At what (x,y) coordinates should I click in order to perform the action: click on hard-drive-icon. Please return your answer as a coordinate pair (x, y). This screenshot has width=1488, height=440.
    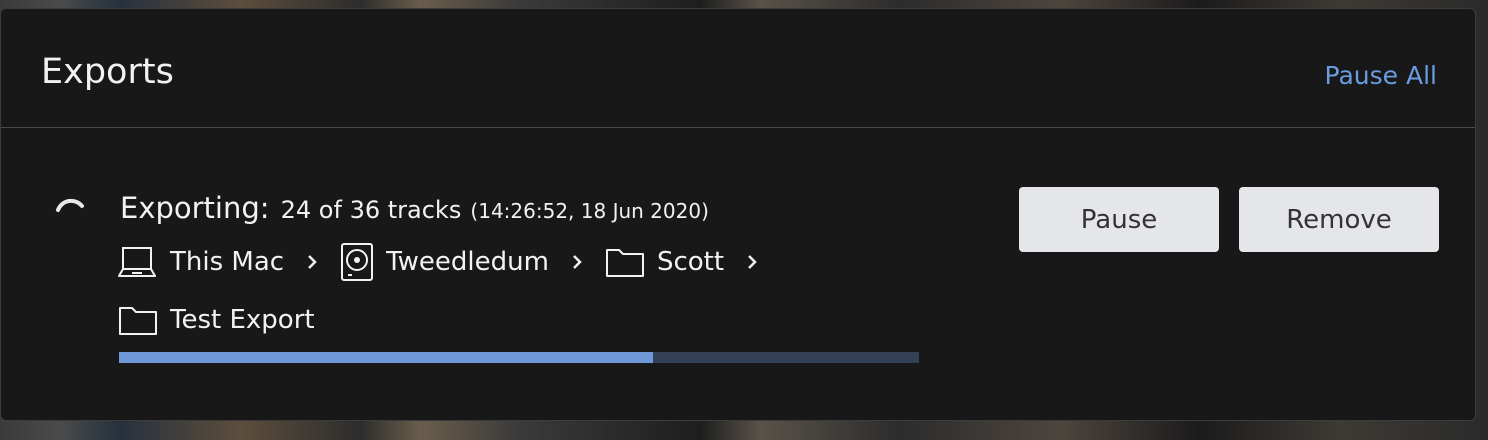
    Looking at the image, I should click on (357, 262).